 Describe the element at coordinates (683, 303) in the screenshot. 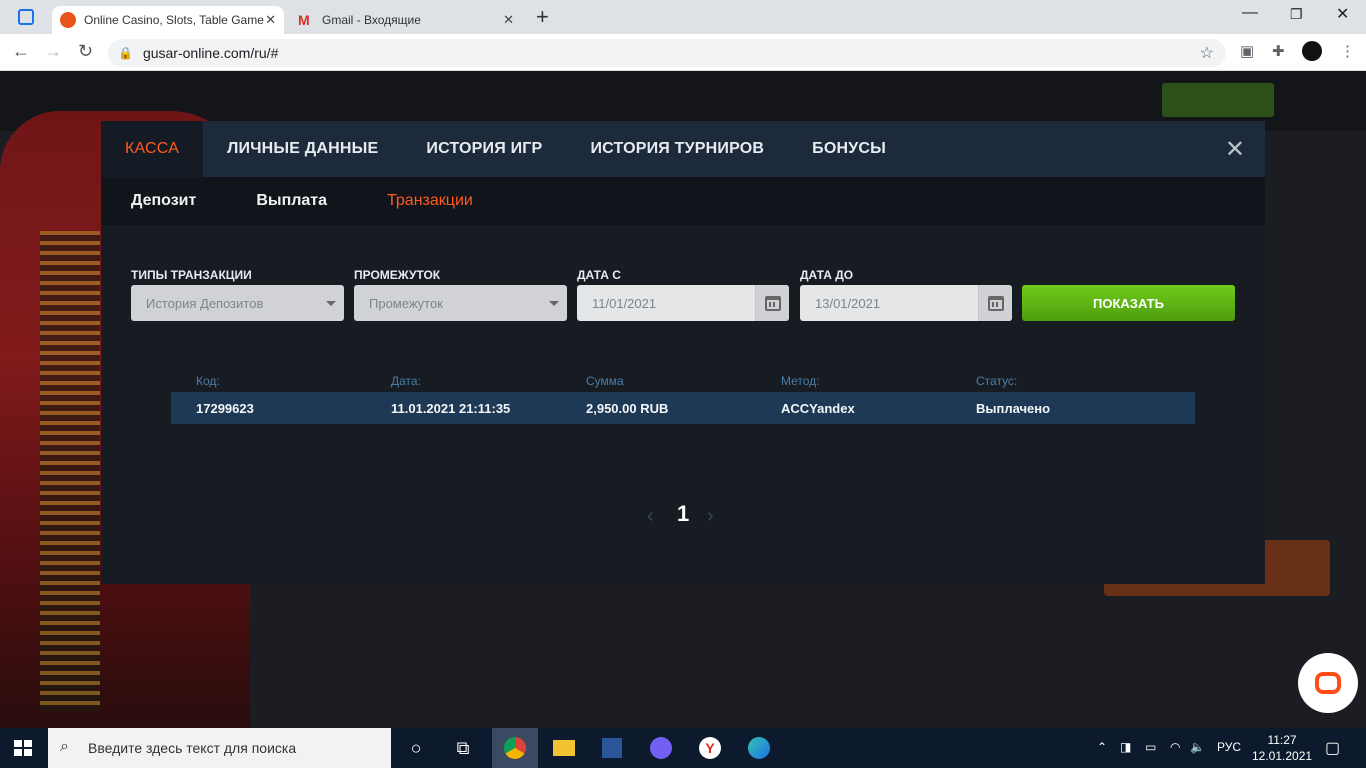

I see `date-from-input: 11/01/2021` at that location.